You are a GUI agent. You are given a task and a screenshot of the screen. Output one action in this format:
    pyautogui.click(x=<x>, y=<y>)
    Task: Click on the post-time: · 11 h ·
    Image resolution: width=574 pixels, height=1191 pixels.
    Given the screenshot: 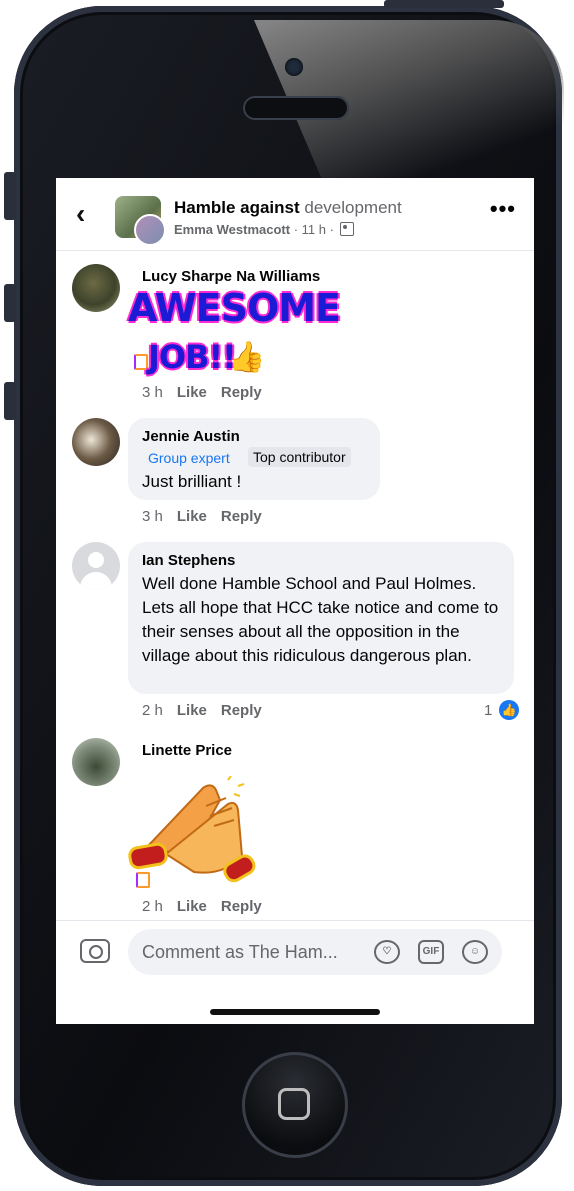 What is the action you would take?
    pyautogui.click(x=314, y=229)
    